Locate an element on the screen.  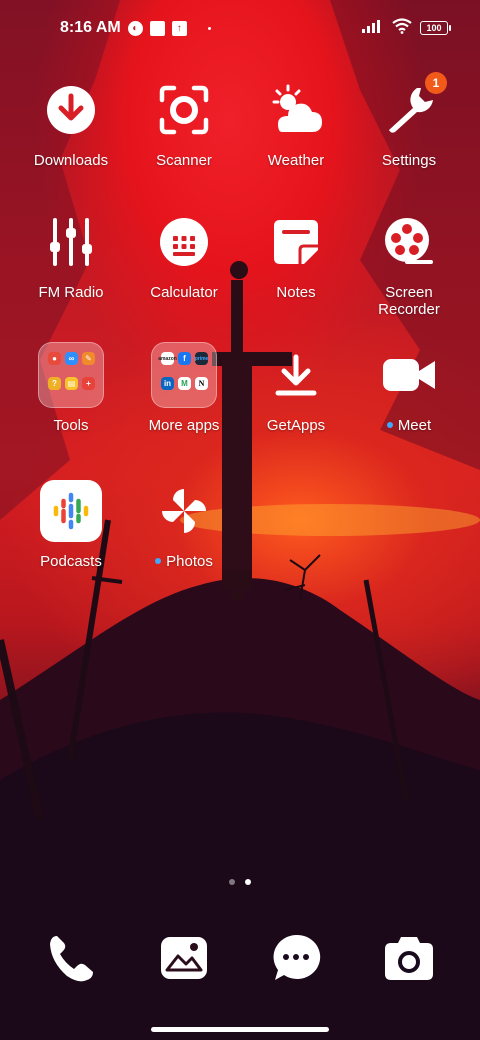
folder-tools: ● ∞ ✎ ? ▤ + Tools is located at coordinates (71, 388).